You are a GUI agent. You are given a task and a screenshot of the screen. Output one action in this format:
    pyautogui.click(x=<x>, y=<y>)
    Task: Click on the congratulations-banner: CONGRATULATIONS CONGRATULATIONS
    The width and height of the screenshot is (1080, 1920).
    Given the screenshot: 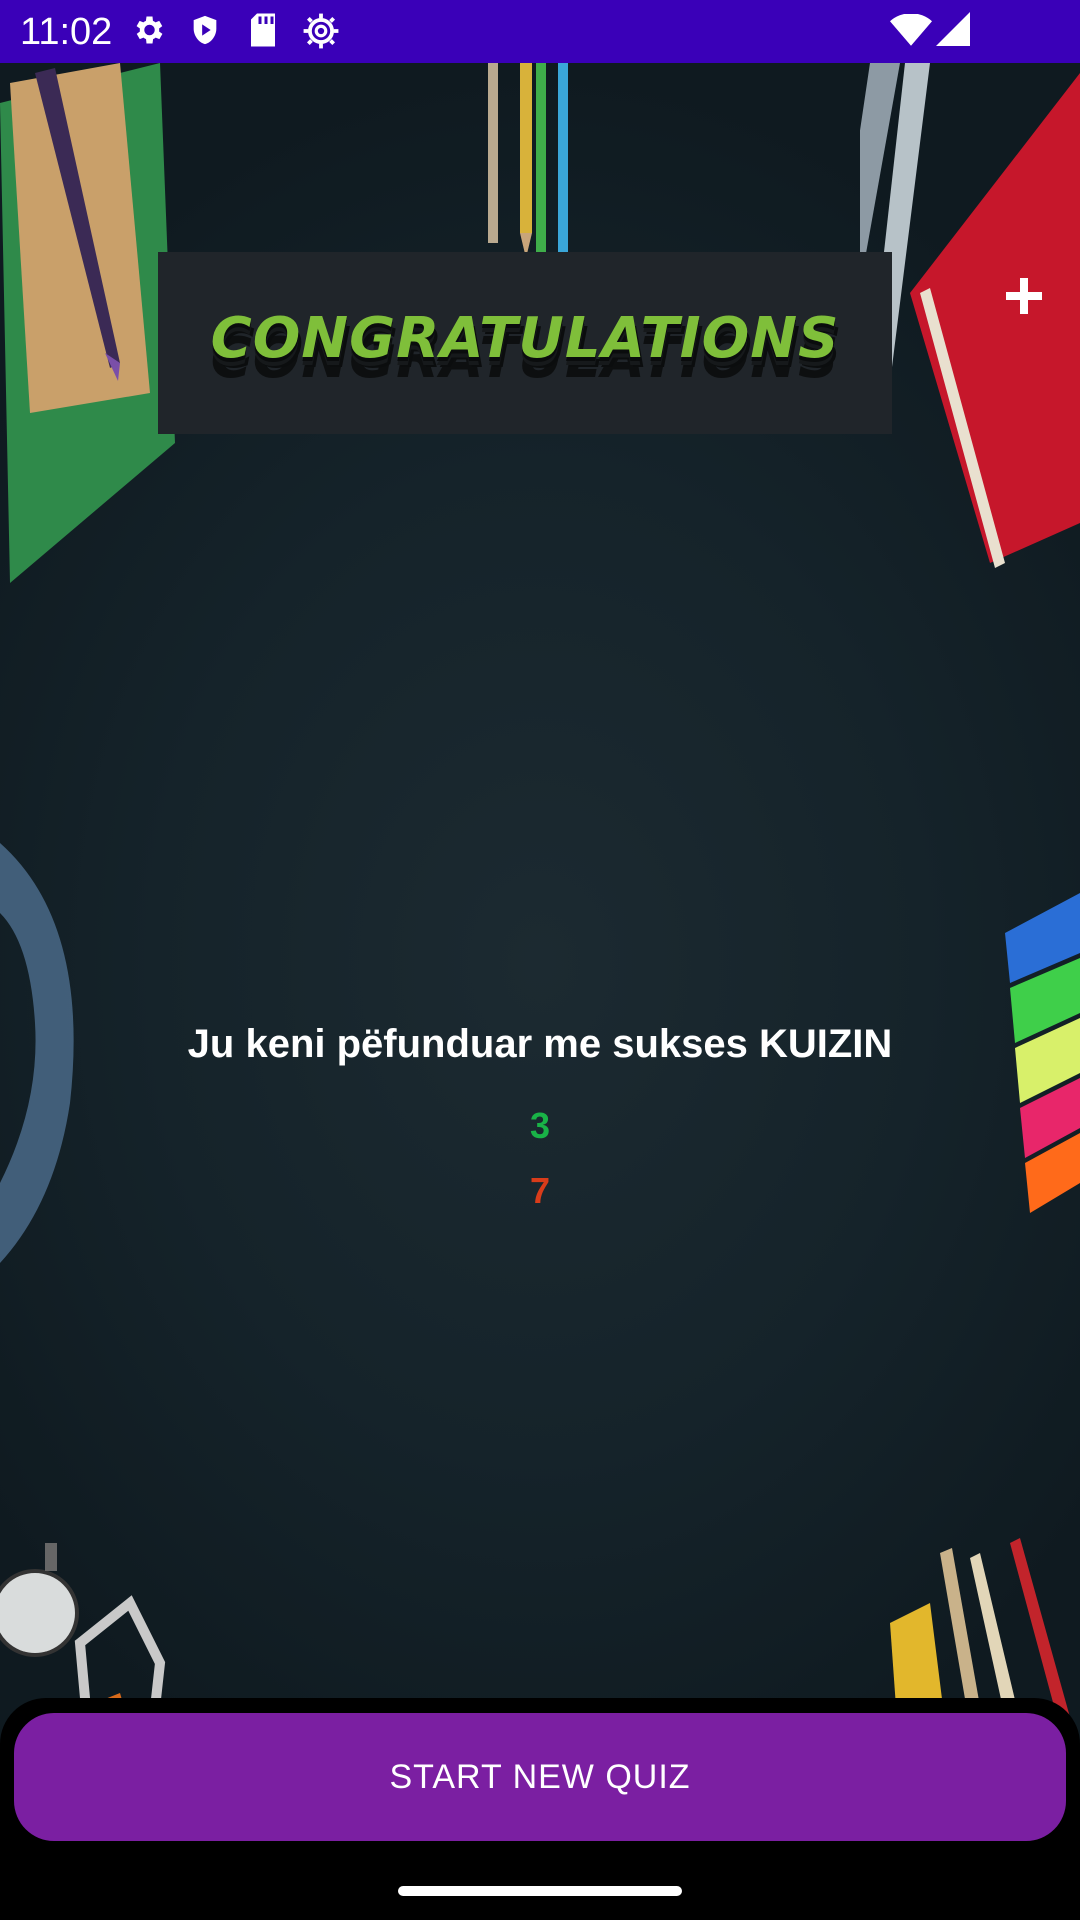 What is the action you would take?
    pyautogui.click(x=525, y=343)
    